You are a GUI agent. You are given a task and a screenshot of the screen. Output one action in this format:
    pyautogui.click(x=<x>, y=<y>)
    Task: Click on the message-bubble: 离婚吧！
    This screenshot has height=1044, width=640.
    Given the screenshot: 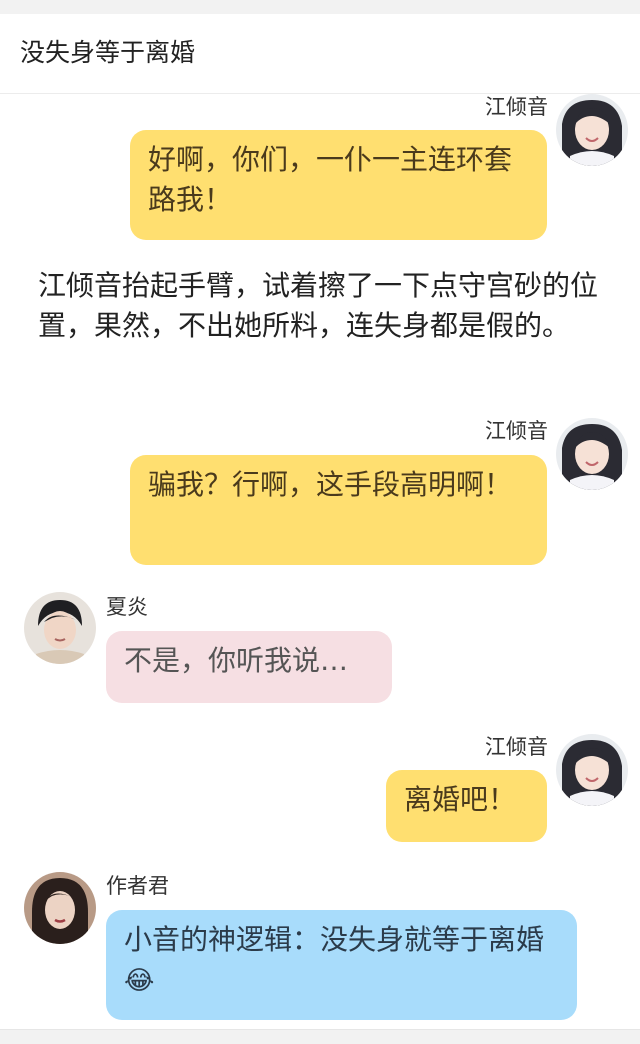 What is the action you would take?
    pyautogui.click(x=466, y=806)
    